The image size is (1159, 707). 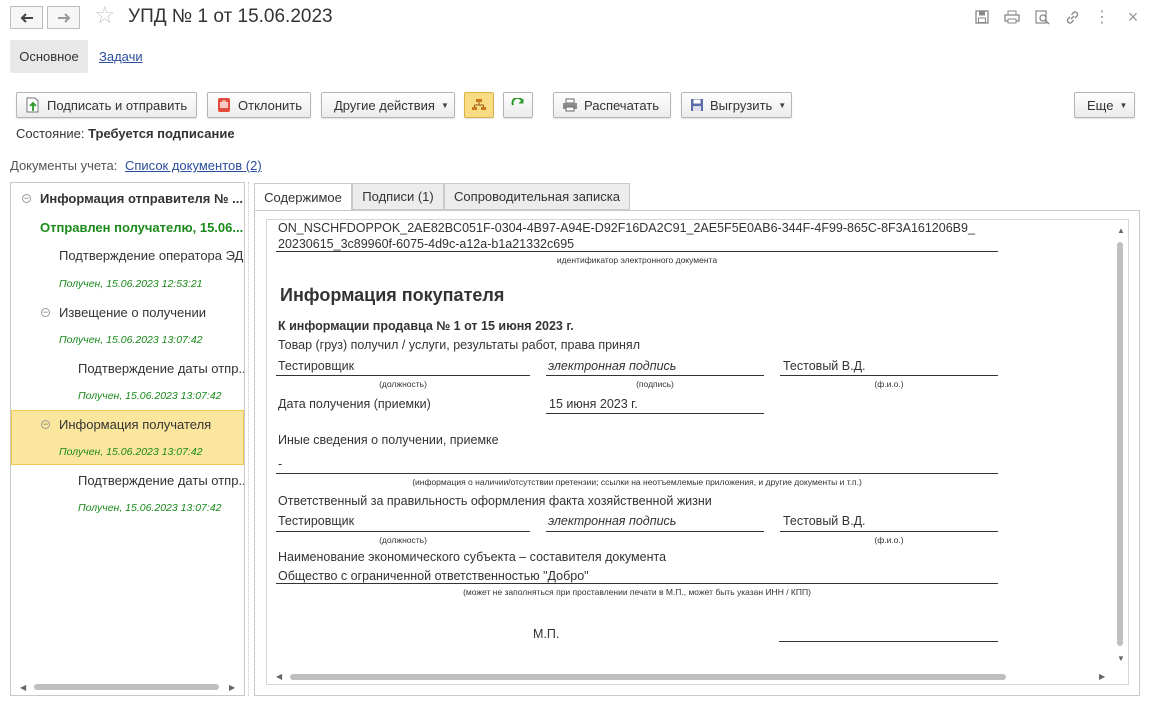 What do you see at coordinates (303, 197) in the screenshot?
I see `tab-content: Содержимое` at bounding box center [303, 197].